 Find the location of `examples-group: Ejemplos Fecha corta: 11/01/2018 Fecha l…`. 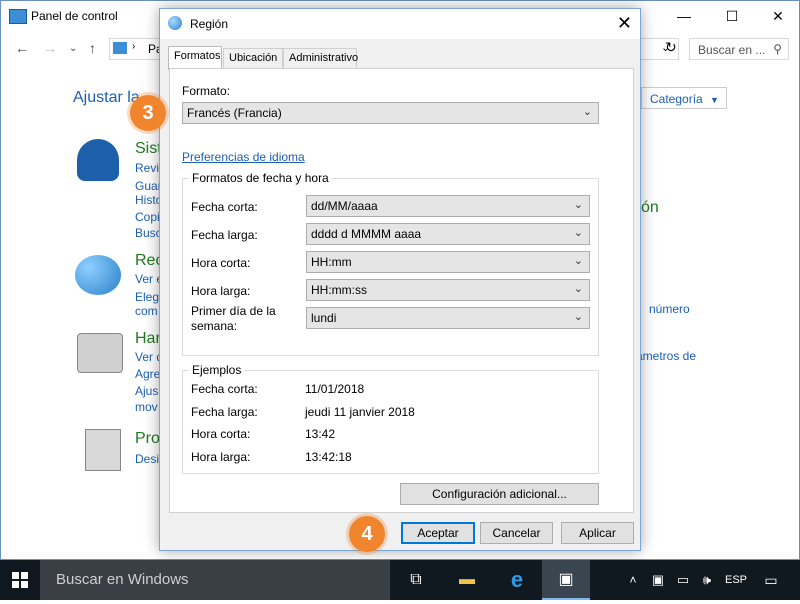

examples-group: Ejemplos Fecha corta: 11/01/2018 Fecha l… is located at coordinates (390, 418).